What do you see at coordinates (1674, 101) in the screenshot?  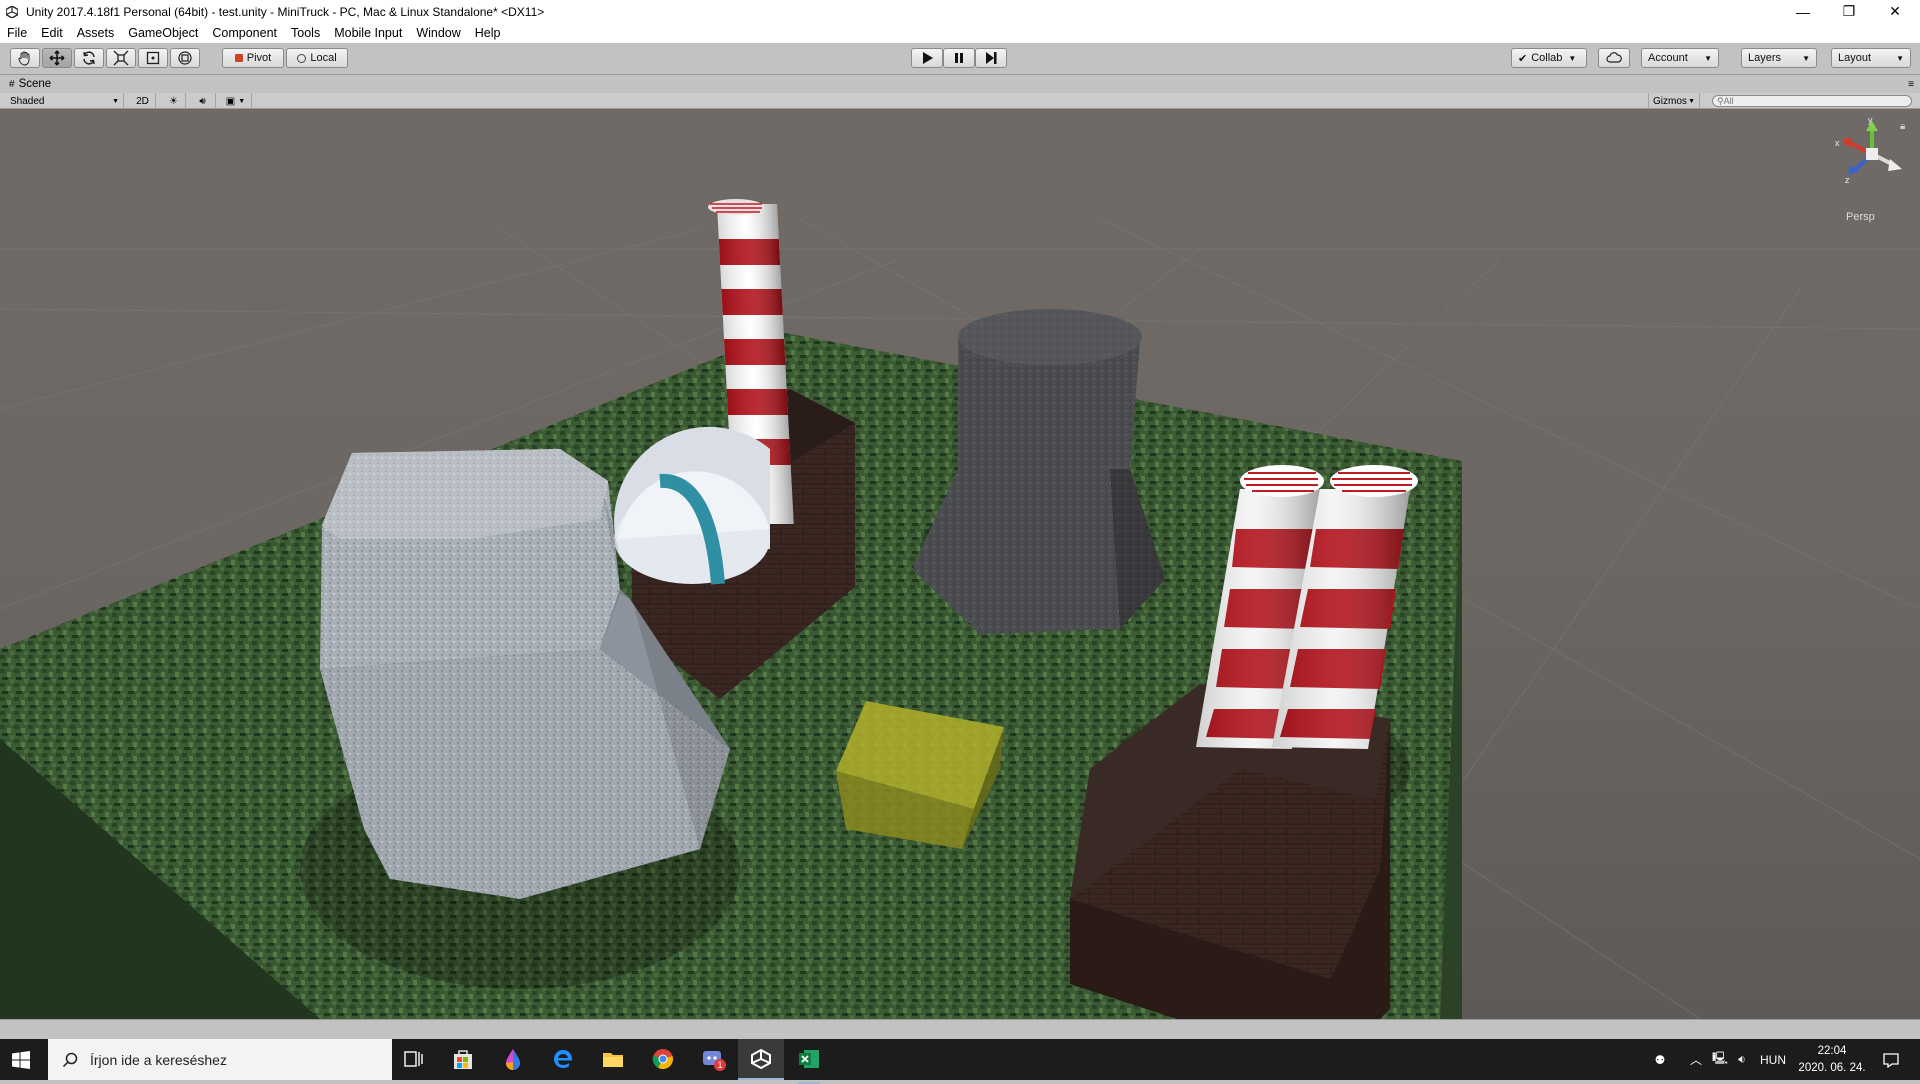 I see `gizmos-dropdown: Gizmos ▼` at bounding box center [1674, 101].